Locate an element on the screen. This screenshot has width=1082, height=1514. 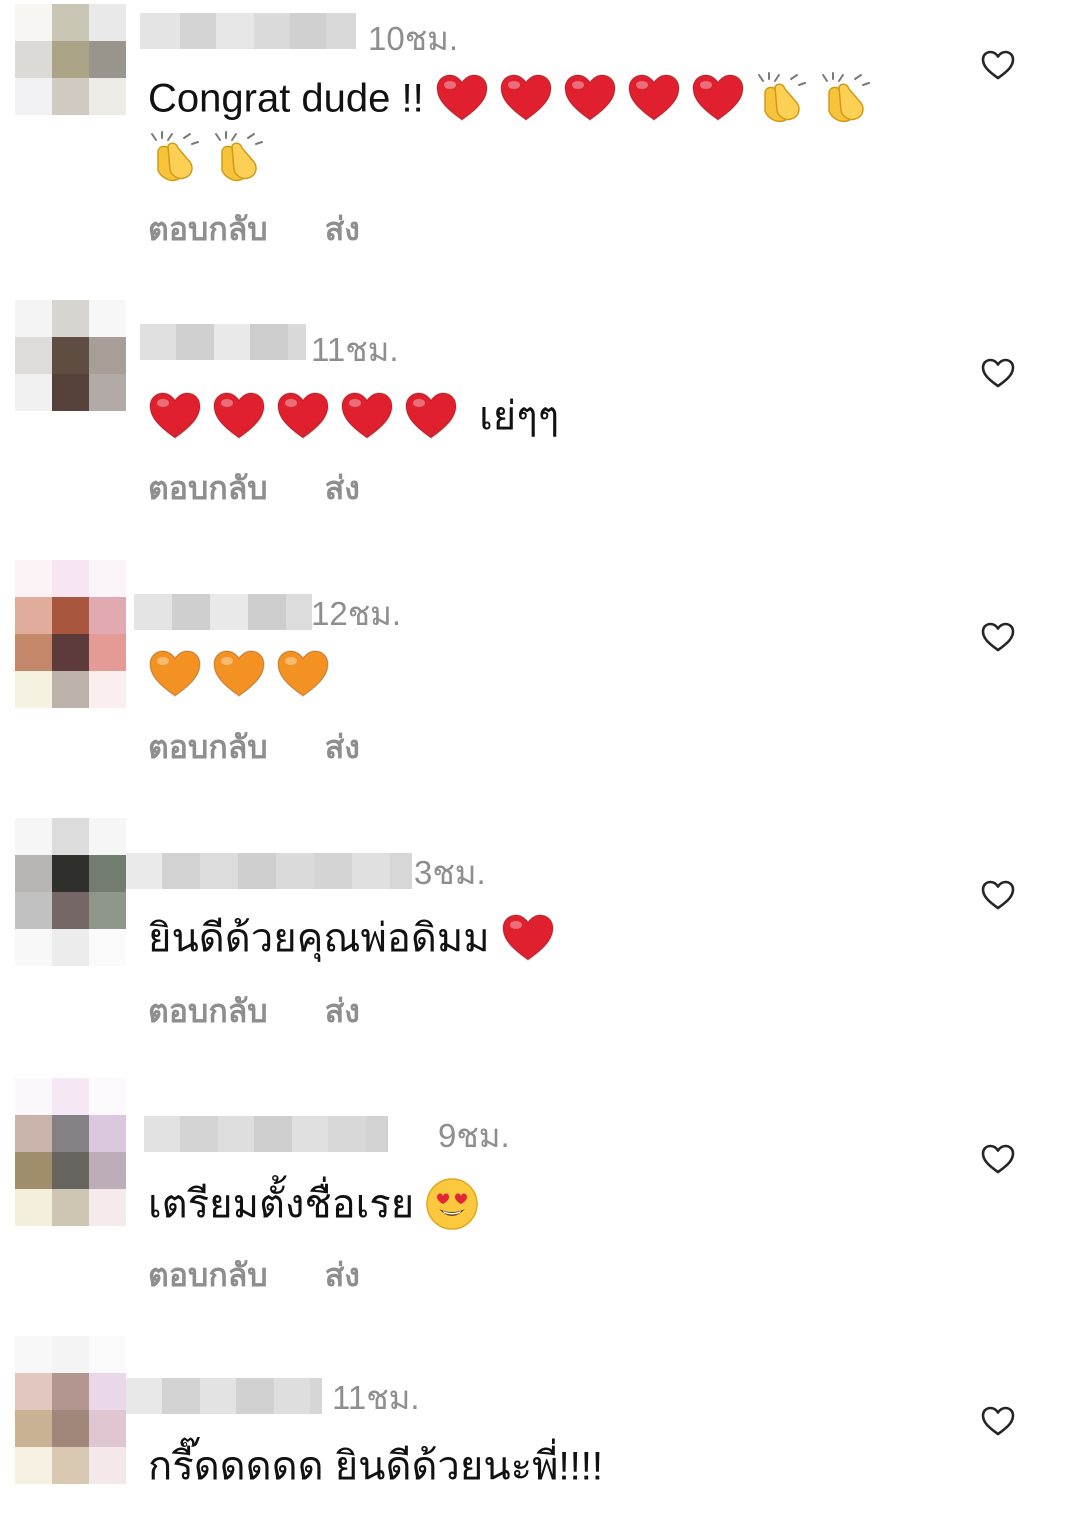
comment-text-content: เย่ๆๆ is located at coordinates (519, 416).